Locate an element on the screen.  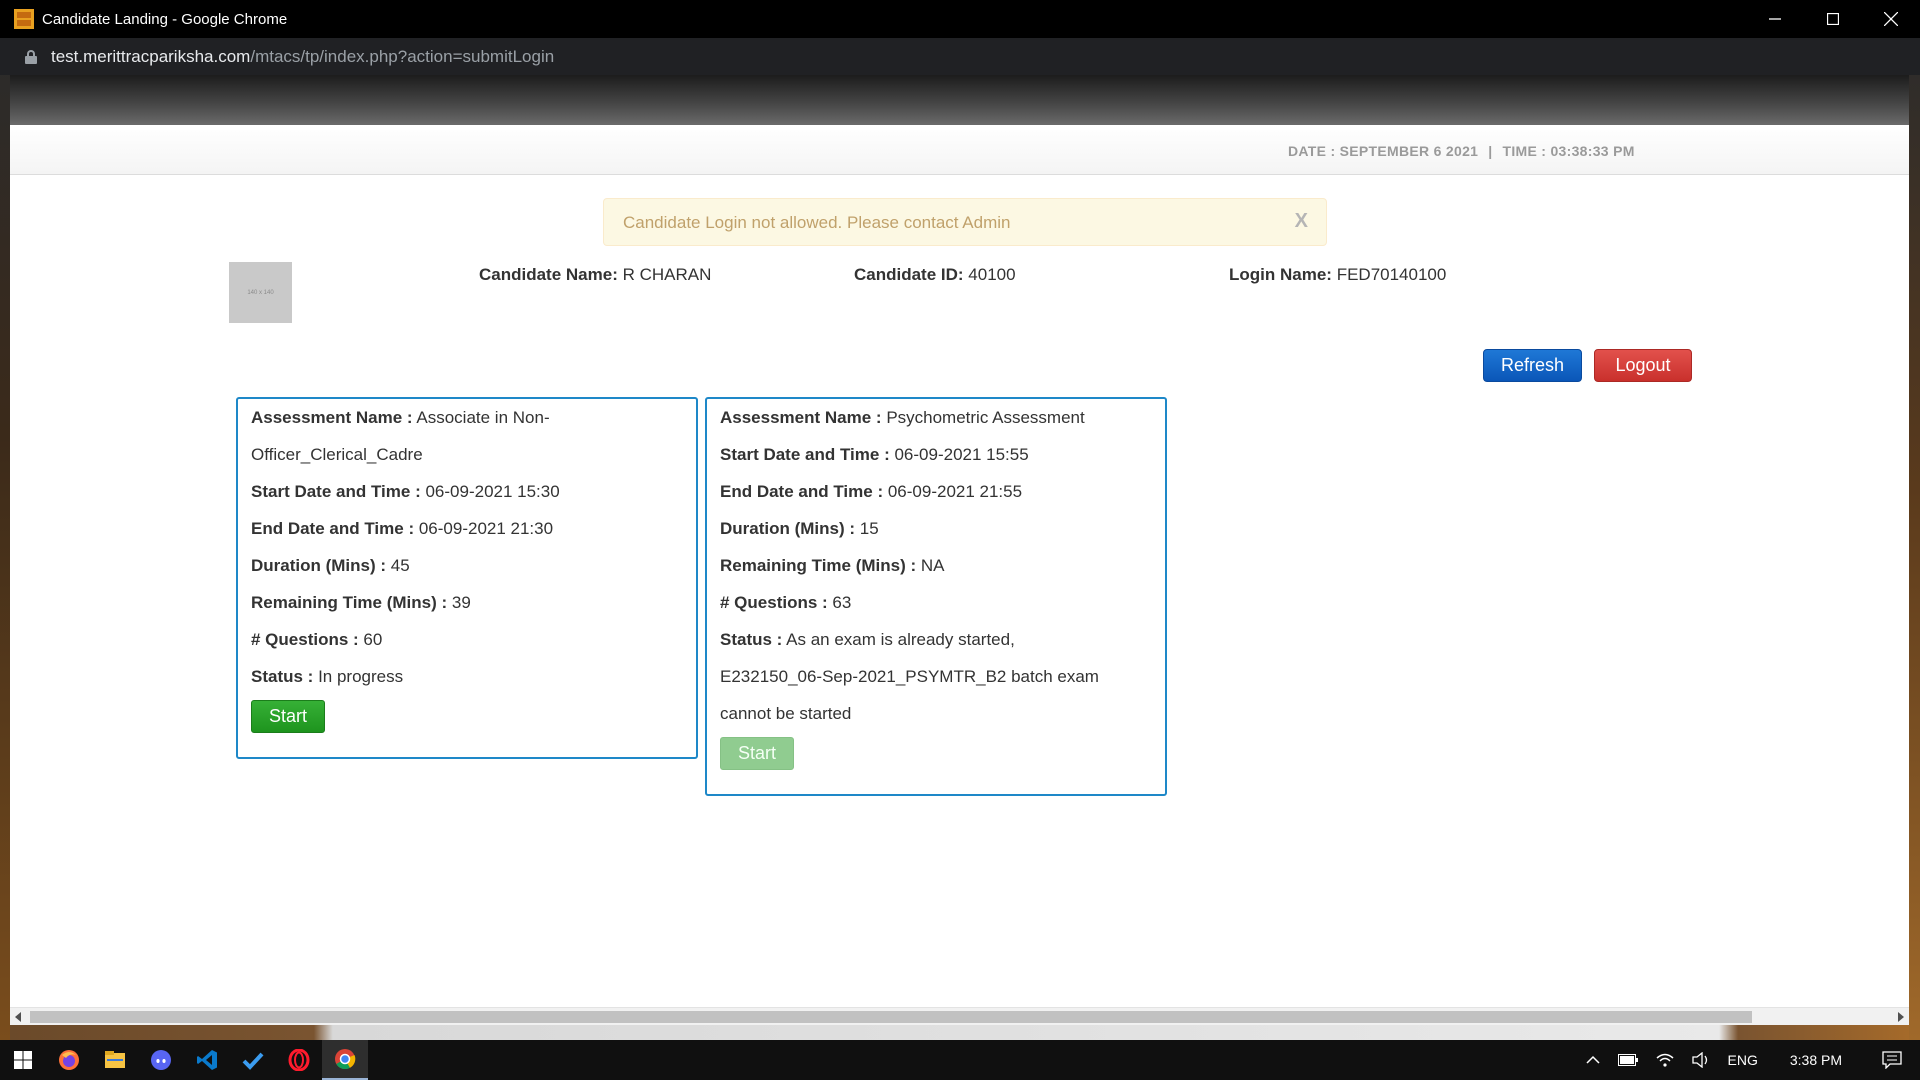
windows-taskbar: ENG 3:38 PM is located at coordinates (960, 1060).